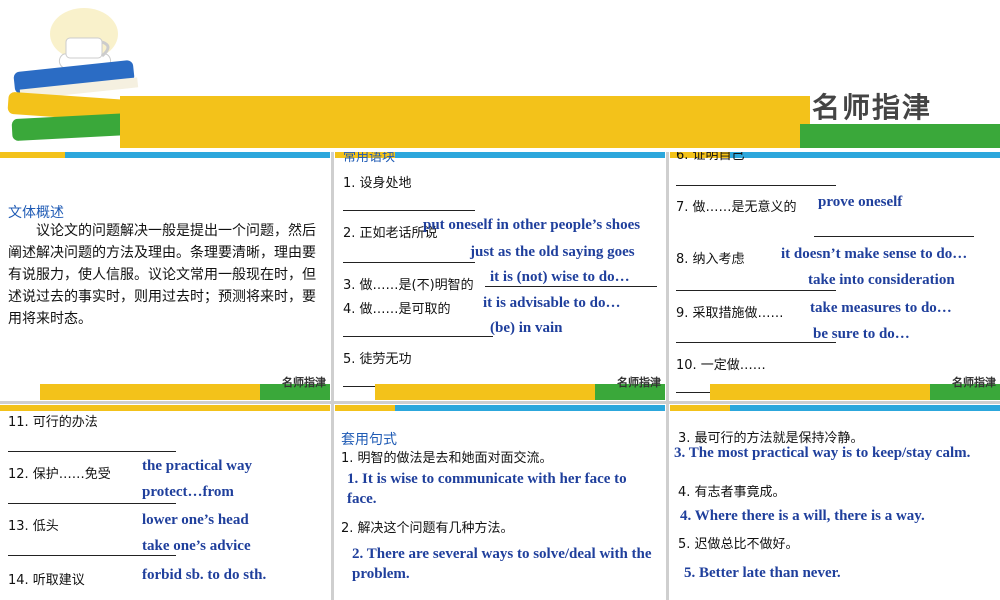 The width and height of the screenshot is (1000, 600). Describe the element at coordinates (33, 526) in the screenshot. I see `phrase-item: 13. 低头` at that location.